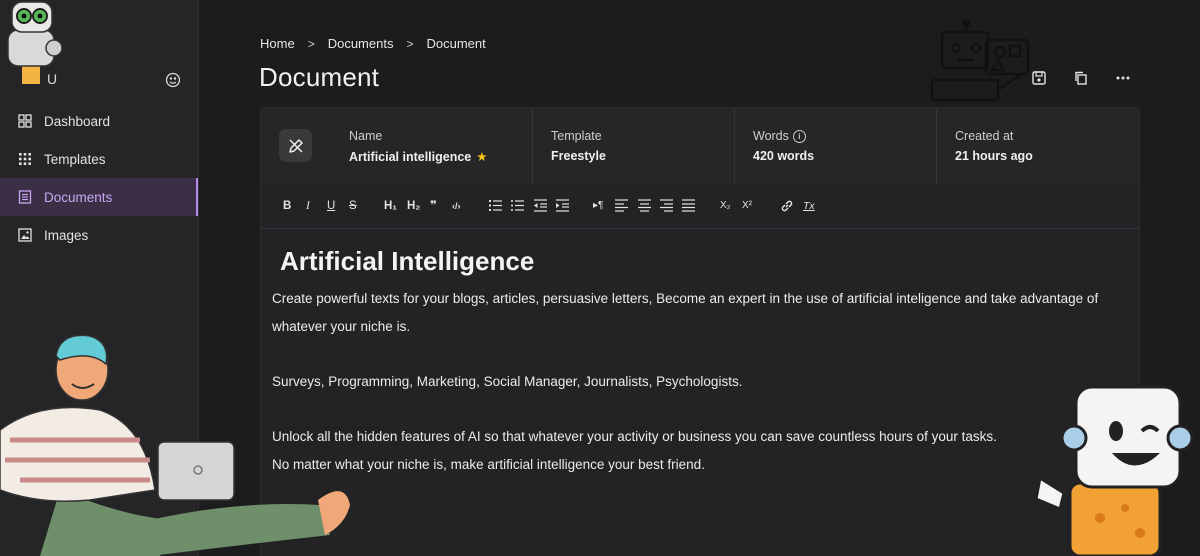 The image size is (1200, 556). I want to click on bullet-list-icon, so click(517, 205).